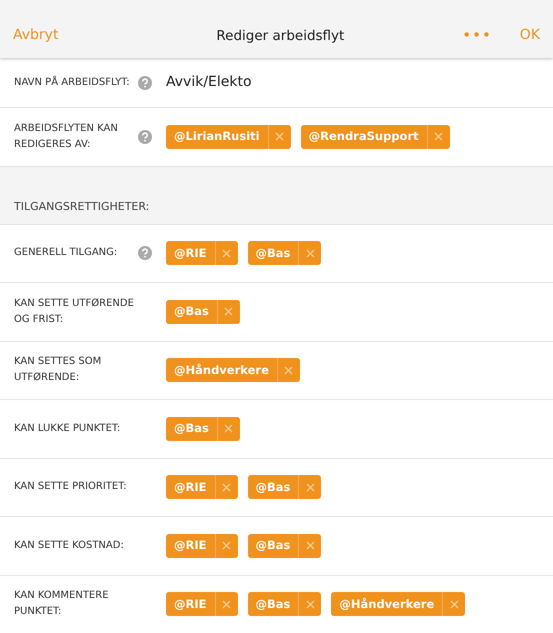  Describe the element at coordinates (66, 137) in the screenshot. I see `field-label: ARBEIDSFLYTEN KAN REDIGERES AV:` at that location.